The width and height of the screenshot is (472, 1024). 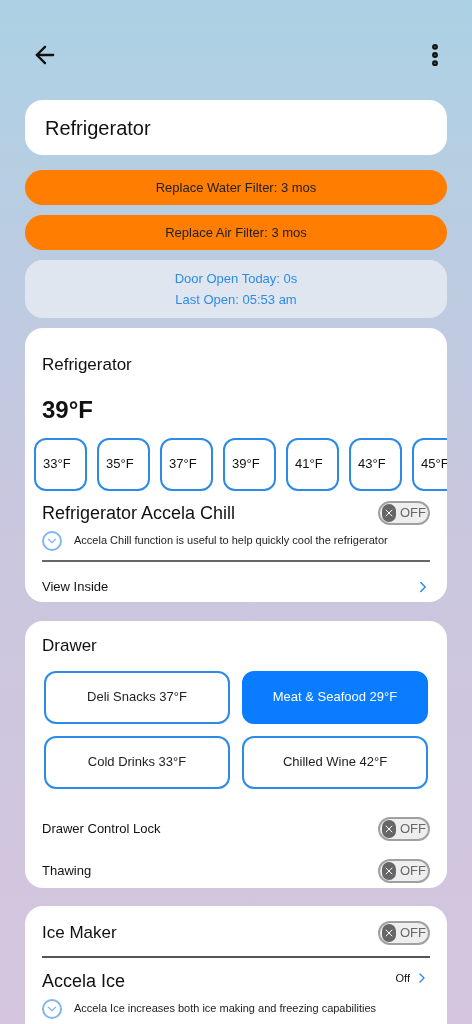 What do you see at coordinates (225, 1009) in the screenshot?
I see `feature-description: Accela Ice increases both ice making and freezing capabilities` at bounding box center [225, 1009].